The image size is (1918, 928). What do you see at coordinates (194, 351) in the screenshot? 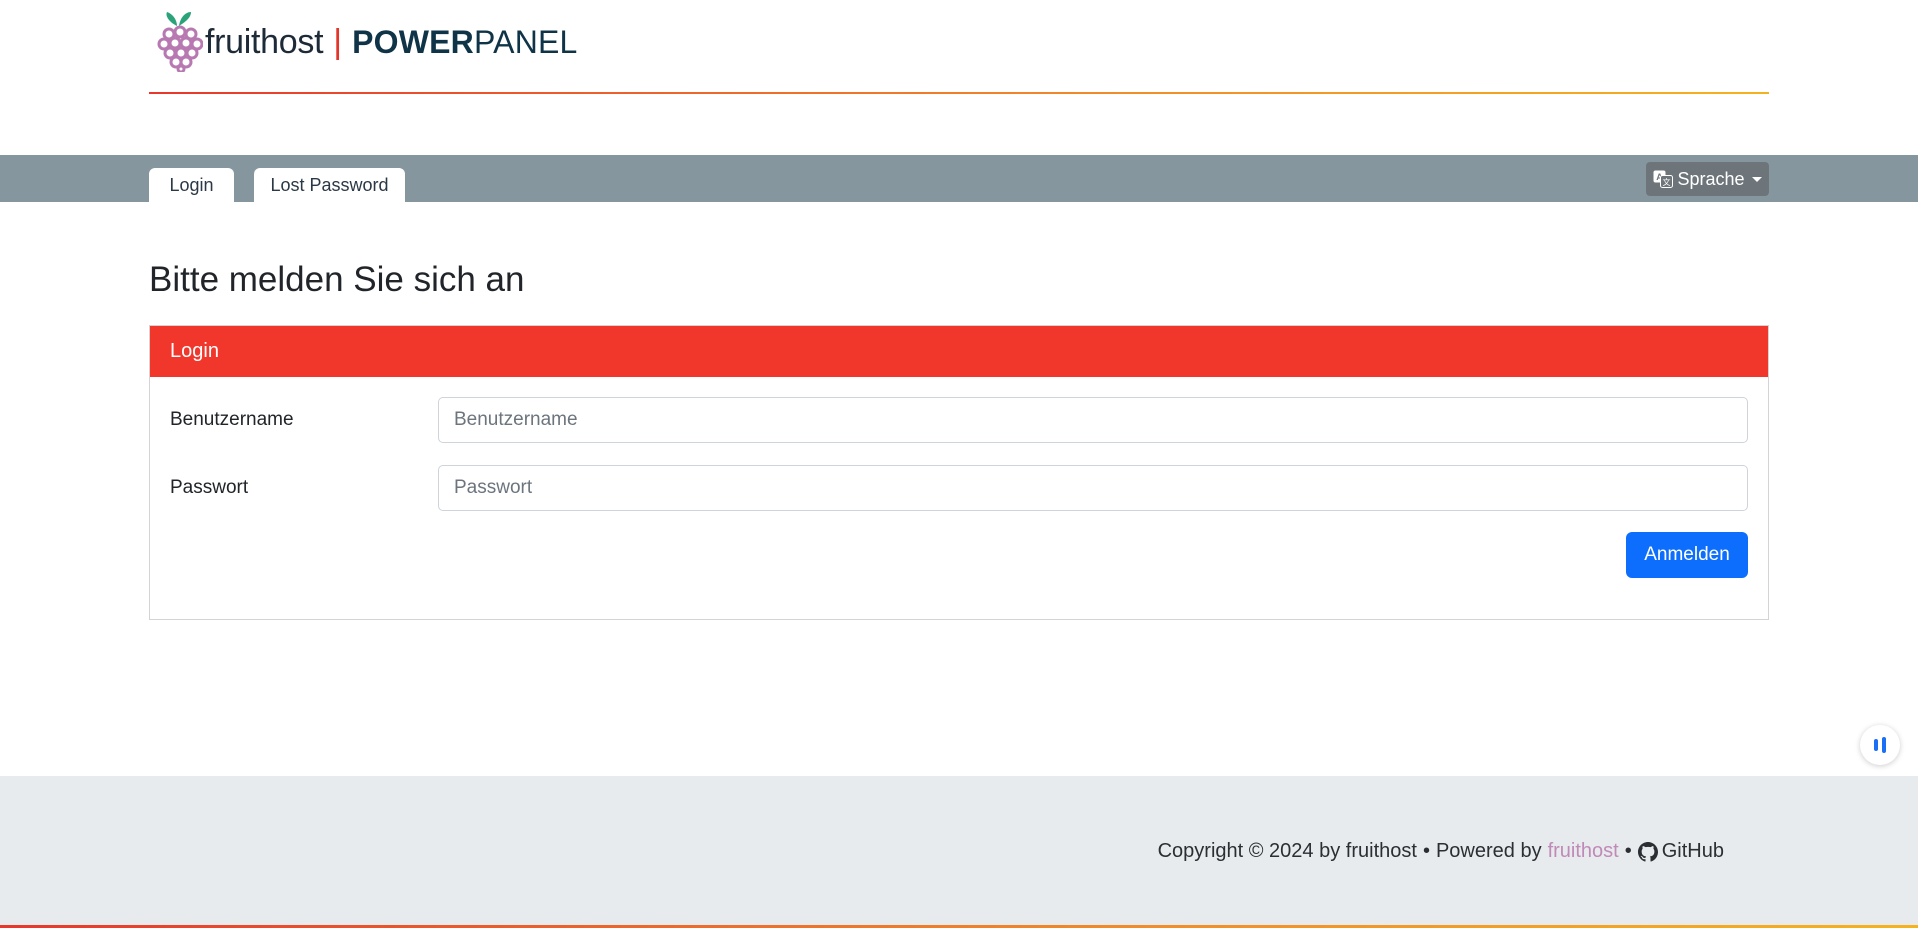
I see `login-card-title: Login` at bounding box center [194, 351].